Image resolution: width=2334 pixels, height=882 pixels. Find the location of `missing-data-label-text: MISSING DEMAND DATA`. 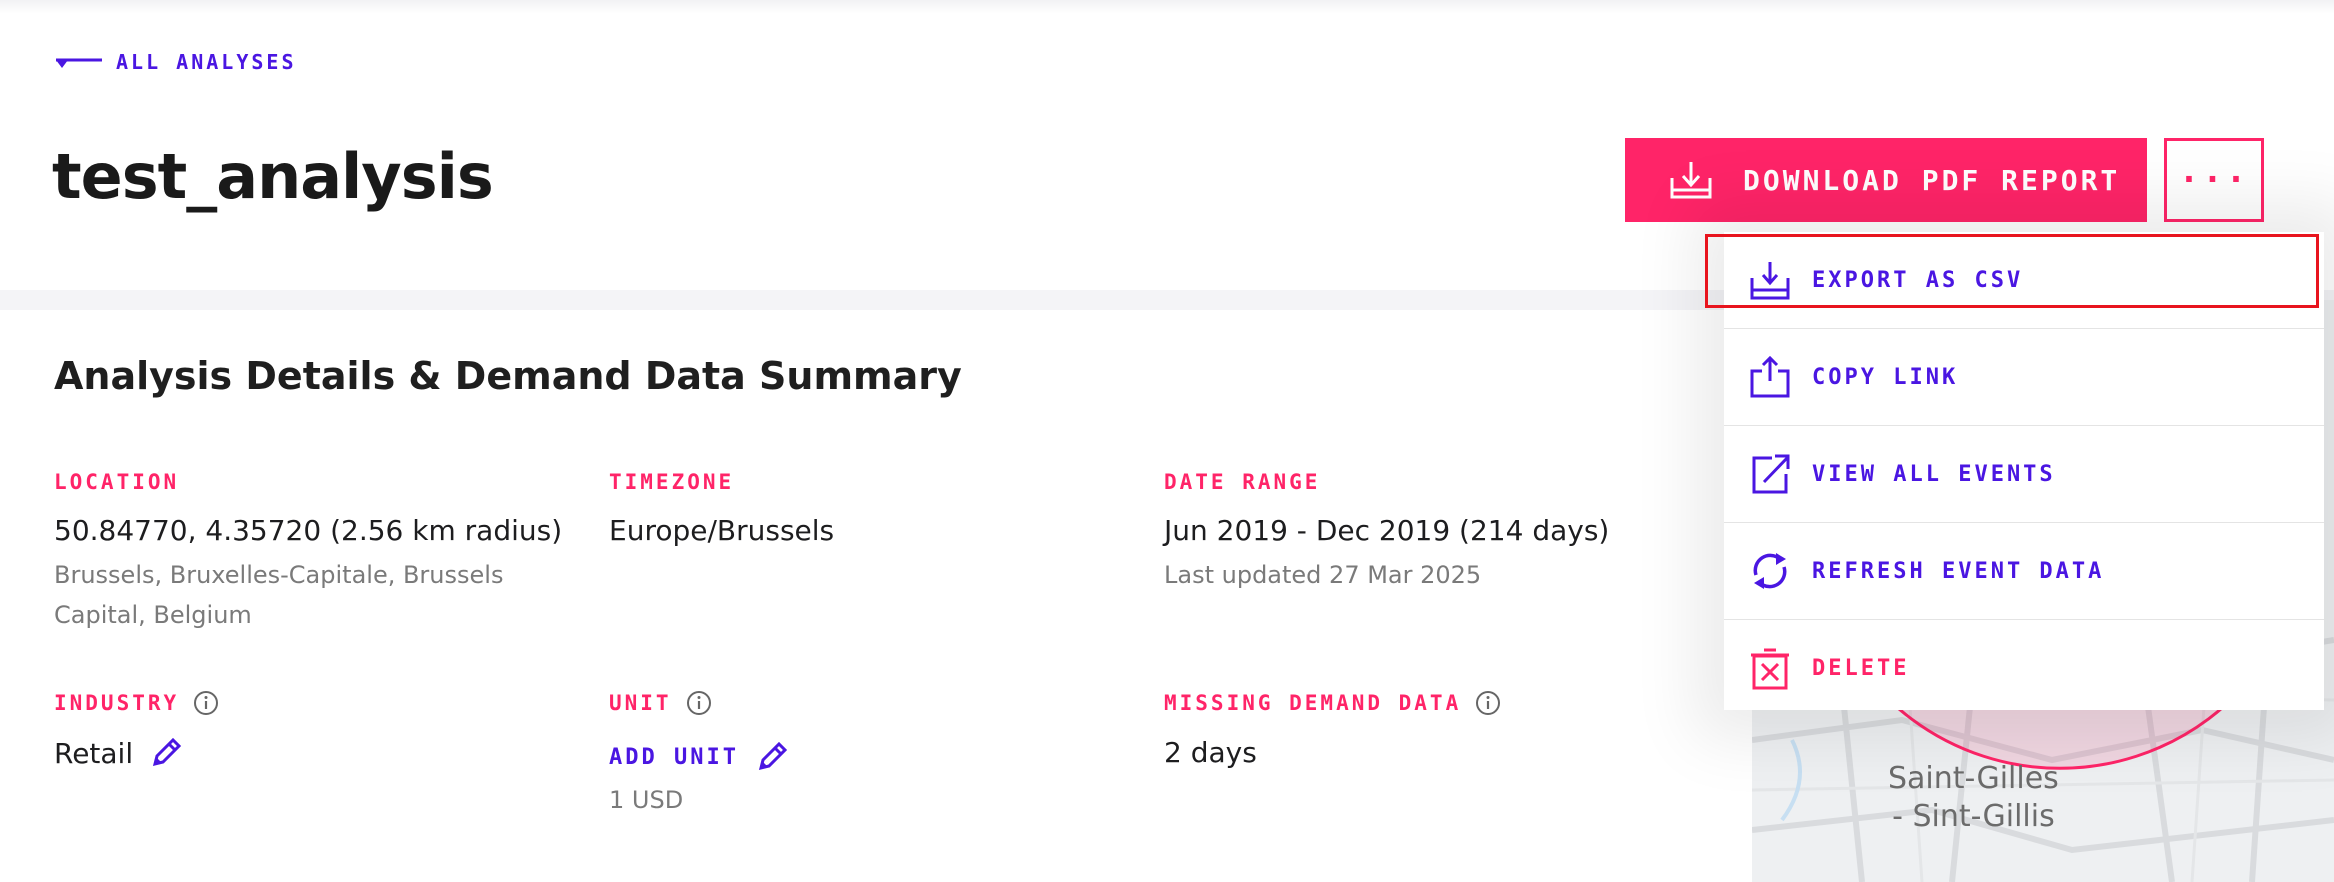

missing-data-label-text: MISSING DEMAND DATA is located at coordinates (1313, 703).